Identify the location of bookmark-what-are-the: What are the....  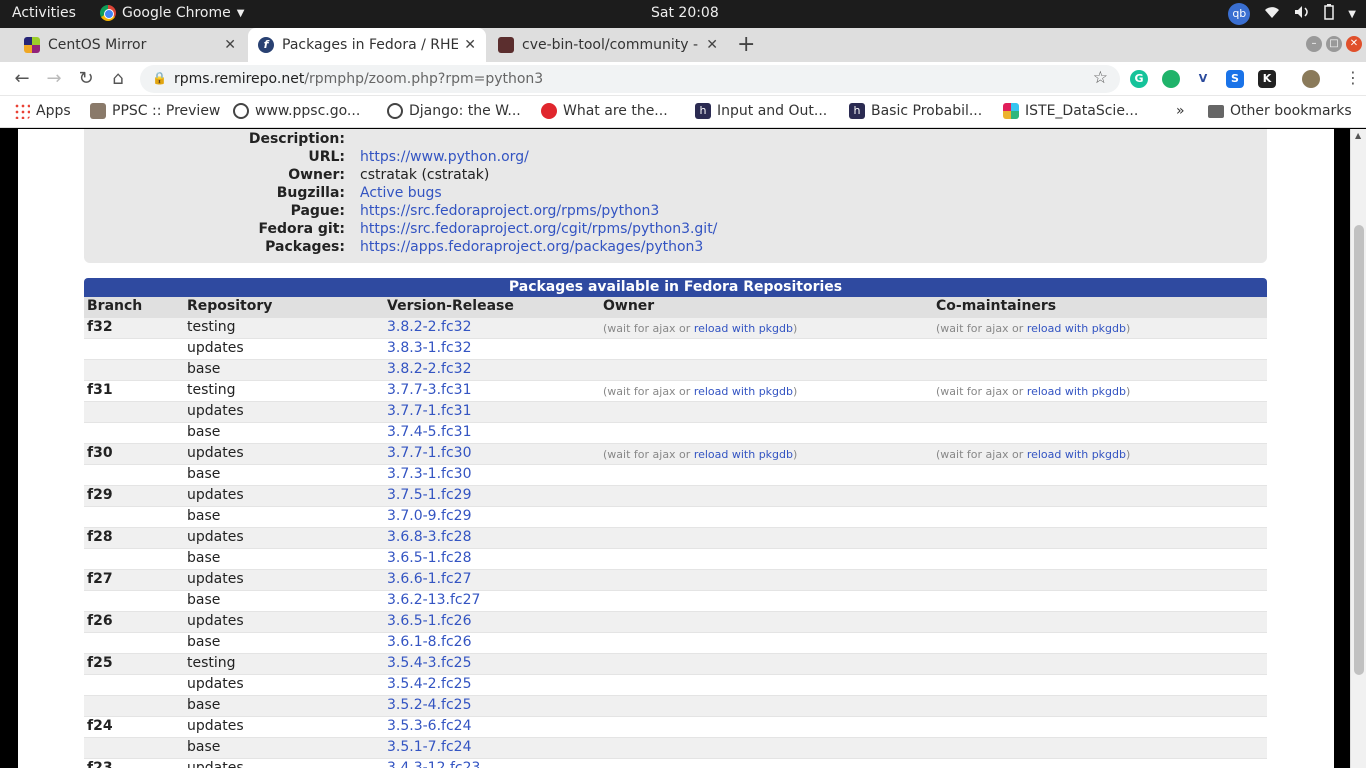
(604, 111).